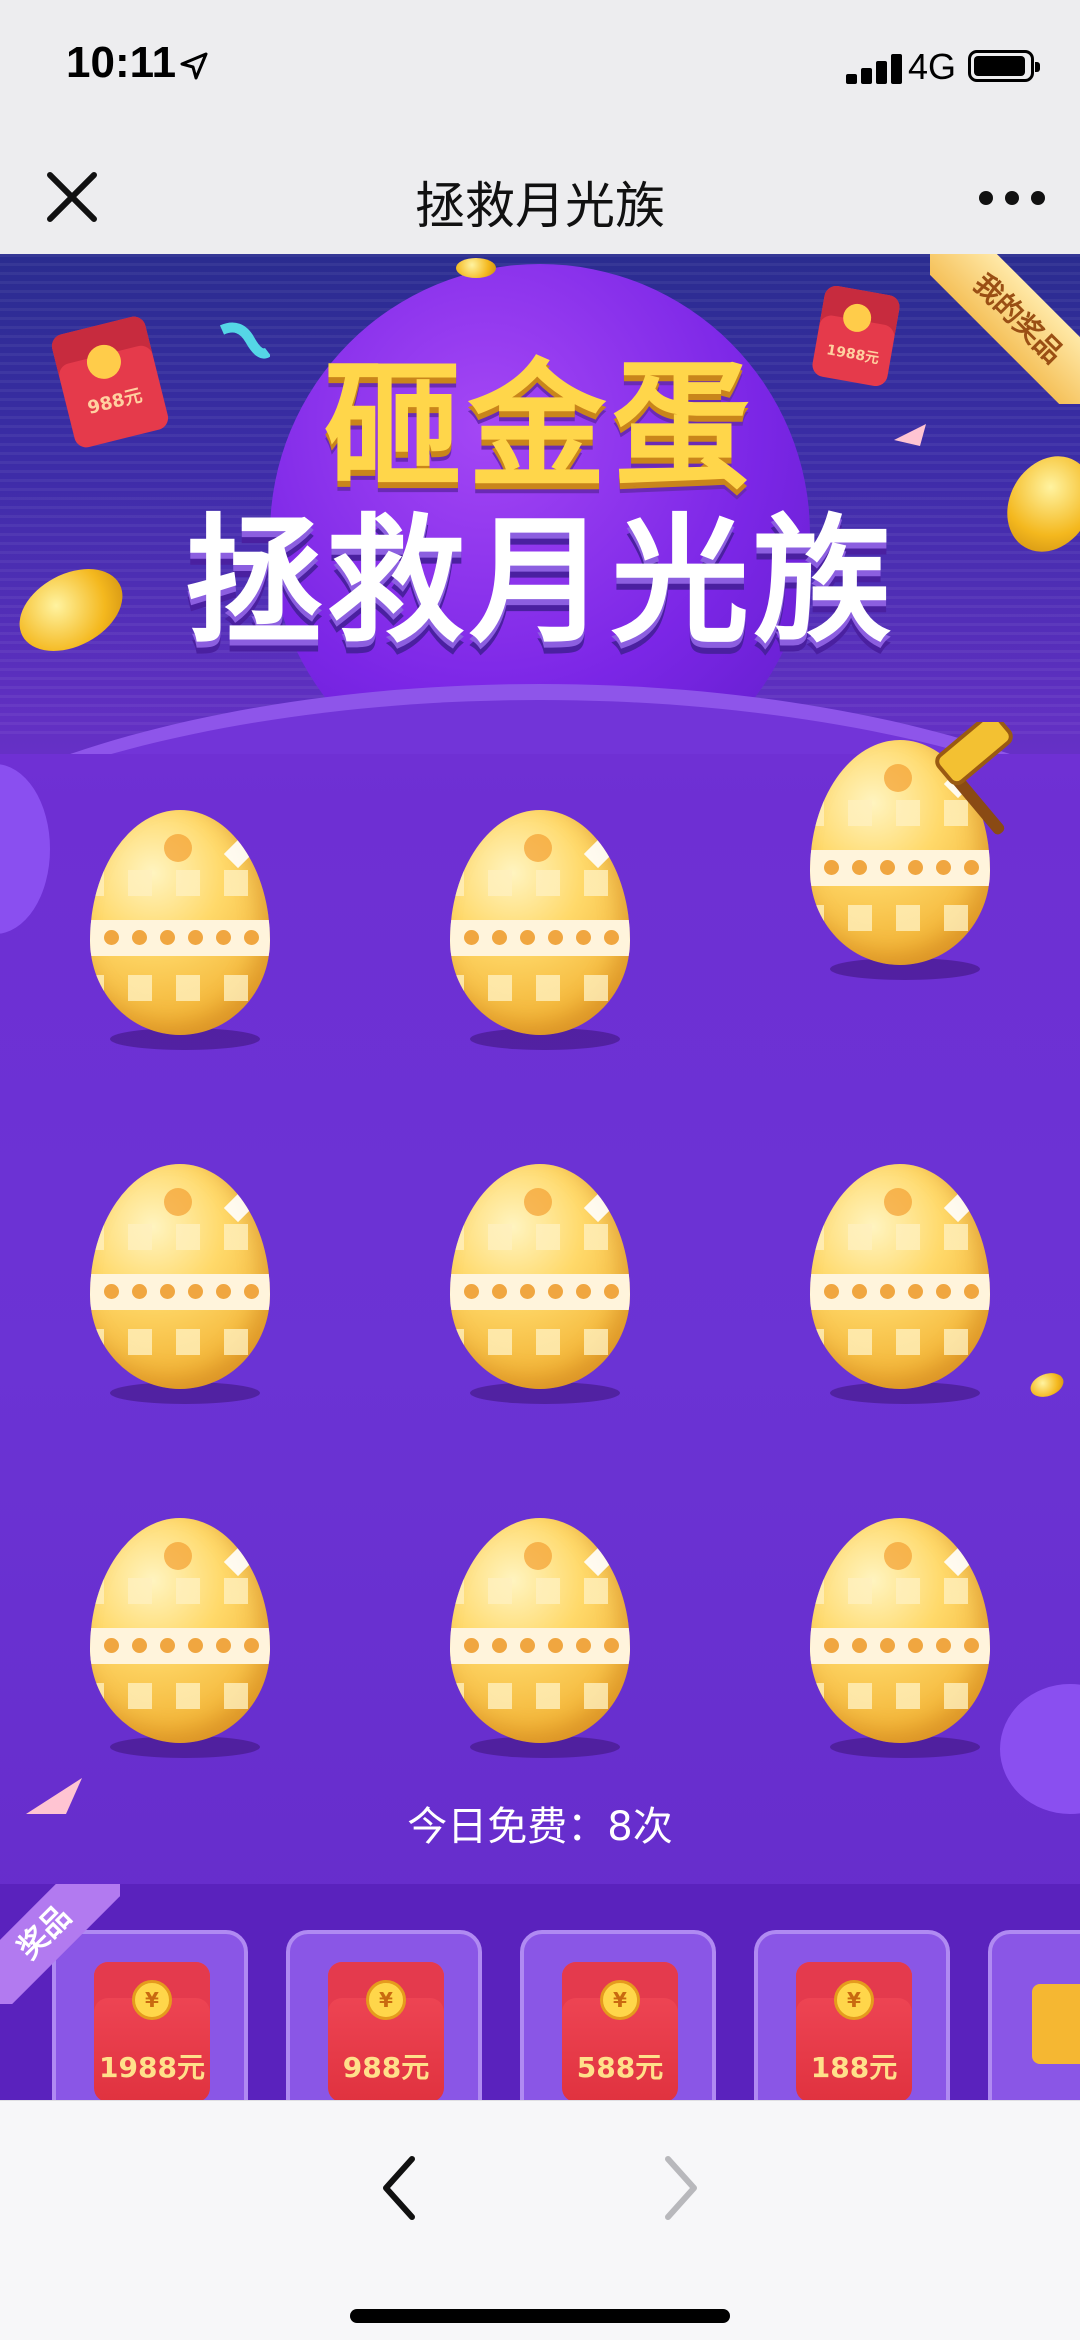 The height and width of the screenshot is (2340, 1080). I want to click on gold-ingot-decor, so click(1047, 1385).